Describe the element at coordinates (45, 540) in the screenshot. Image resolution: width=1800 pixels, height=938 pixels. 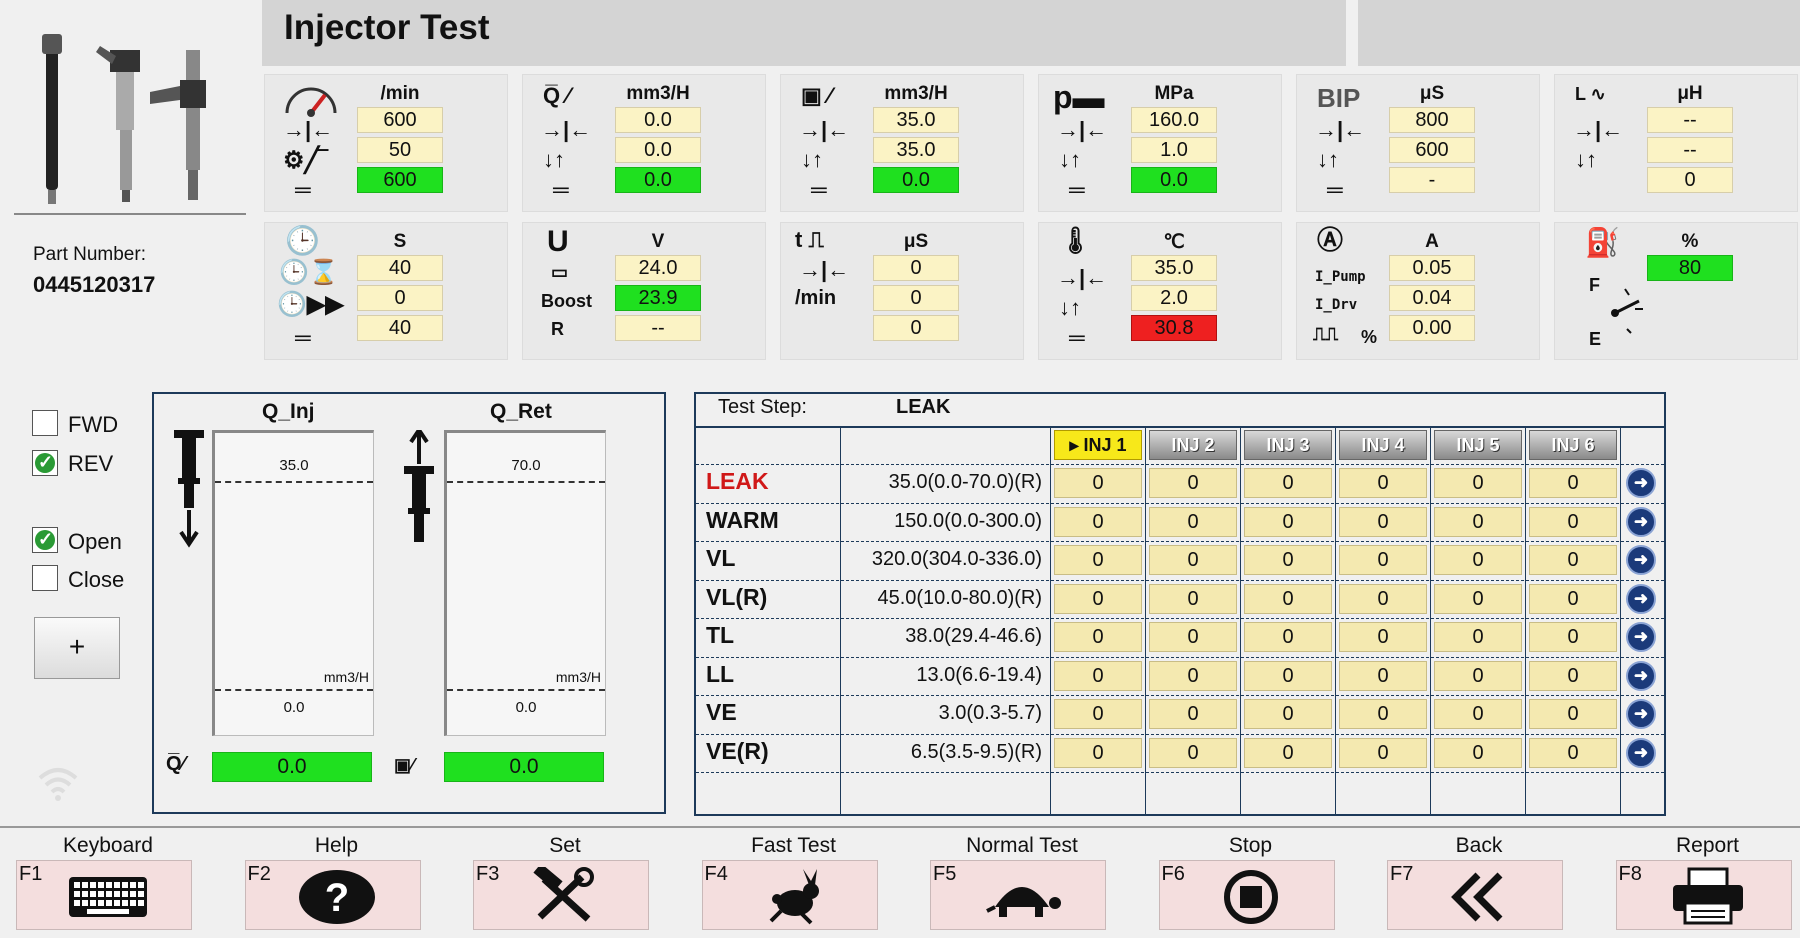
I see `open-checkbox` at that location.